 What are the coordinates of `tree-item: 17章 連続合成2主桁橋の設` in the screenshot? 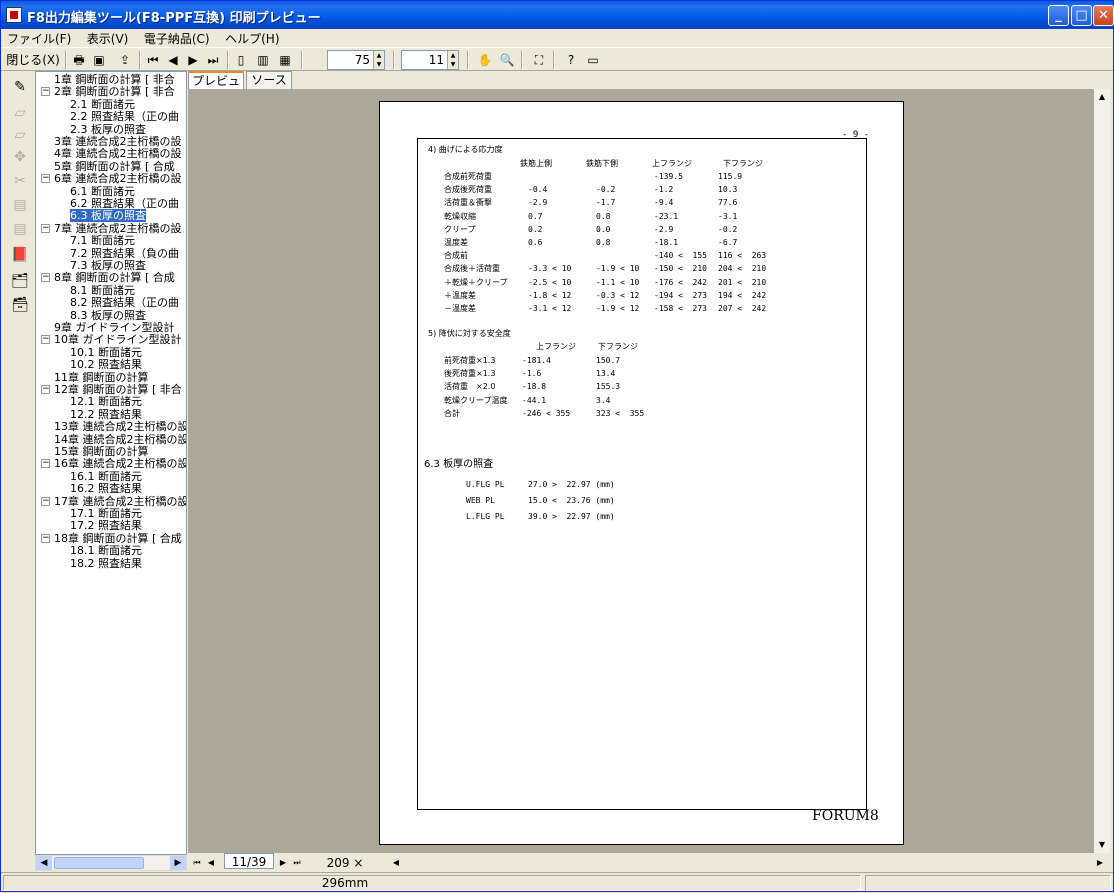 It's located at (120, 501).